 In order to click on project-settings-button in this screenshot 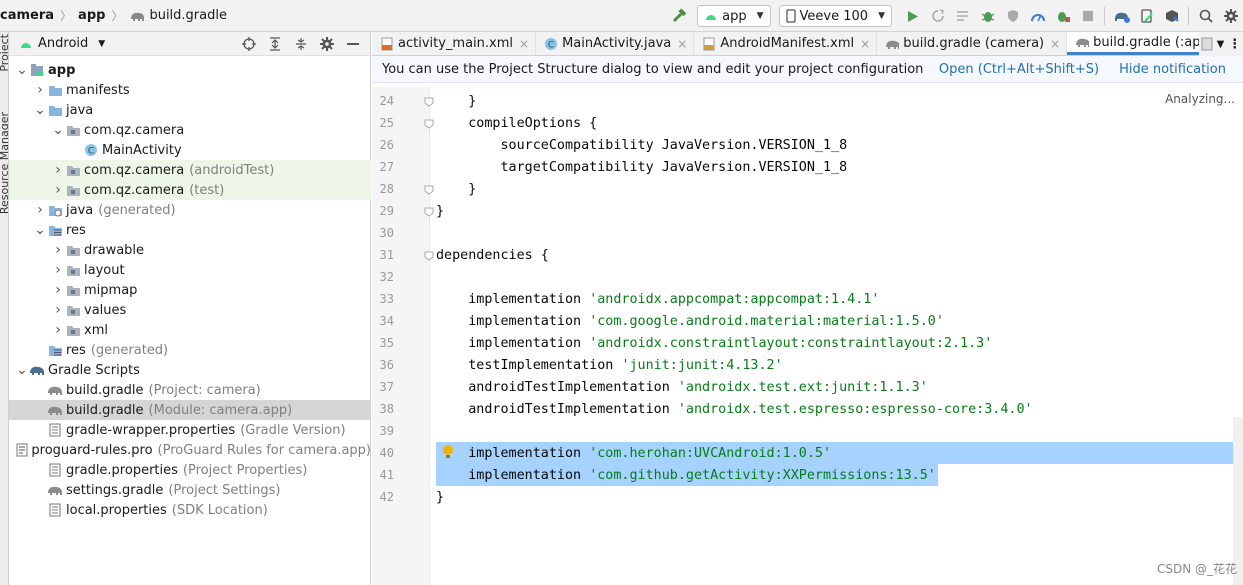, I will do `click(327, 44)`.